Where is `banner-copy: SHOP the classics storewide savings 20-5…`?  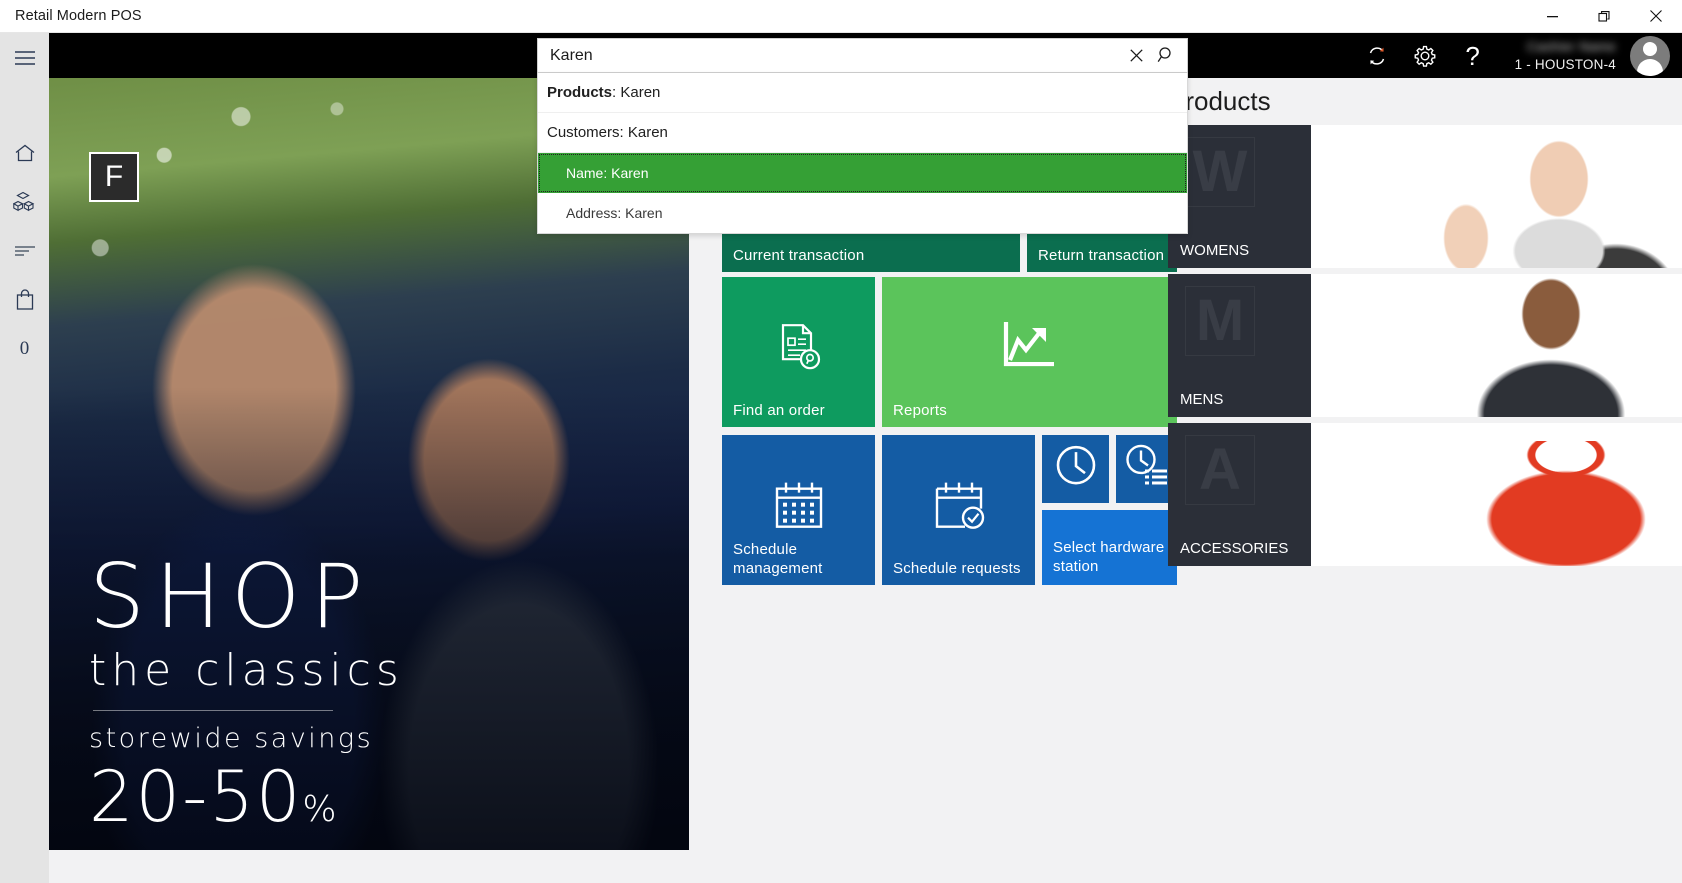
banner-copy: SHOP the classics storewide savings 20-5… is located at coordinates (369, 691).